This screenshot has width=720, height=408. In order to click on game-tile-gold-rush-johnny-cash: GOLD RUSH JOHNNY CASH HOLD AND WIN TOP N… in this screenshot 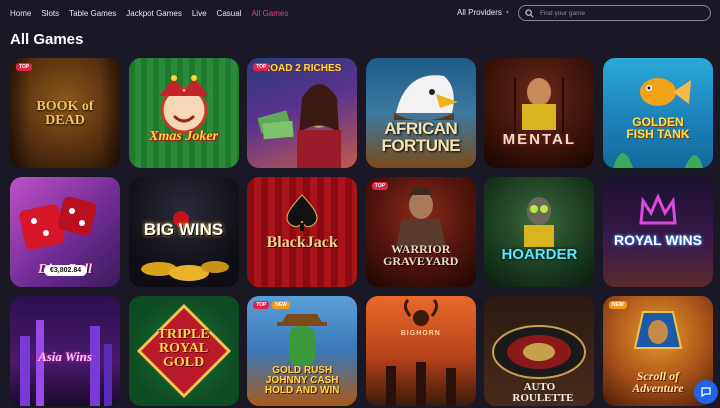, I will do `click(302, 351)`.